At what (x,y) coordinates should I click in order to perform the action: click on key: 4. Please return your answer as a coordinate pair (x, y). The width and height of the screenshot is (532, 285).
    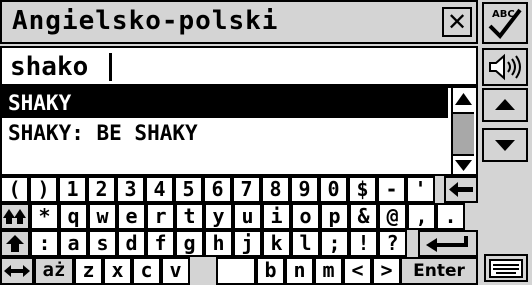
    Looking at the image, I should click on (159, 189).